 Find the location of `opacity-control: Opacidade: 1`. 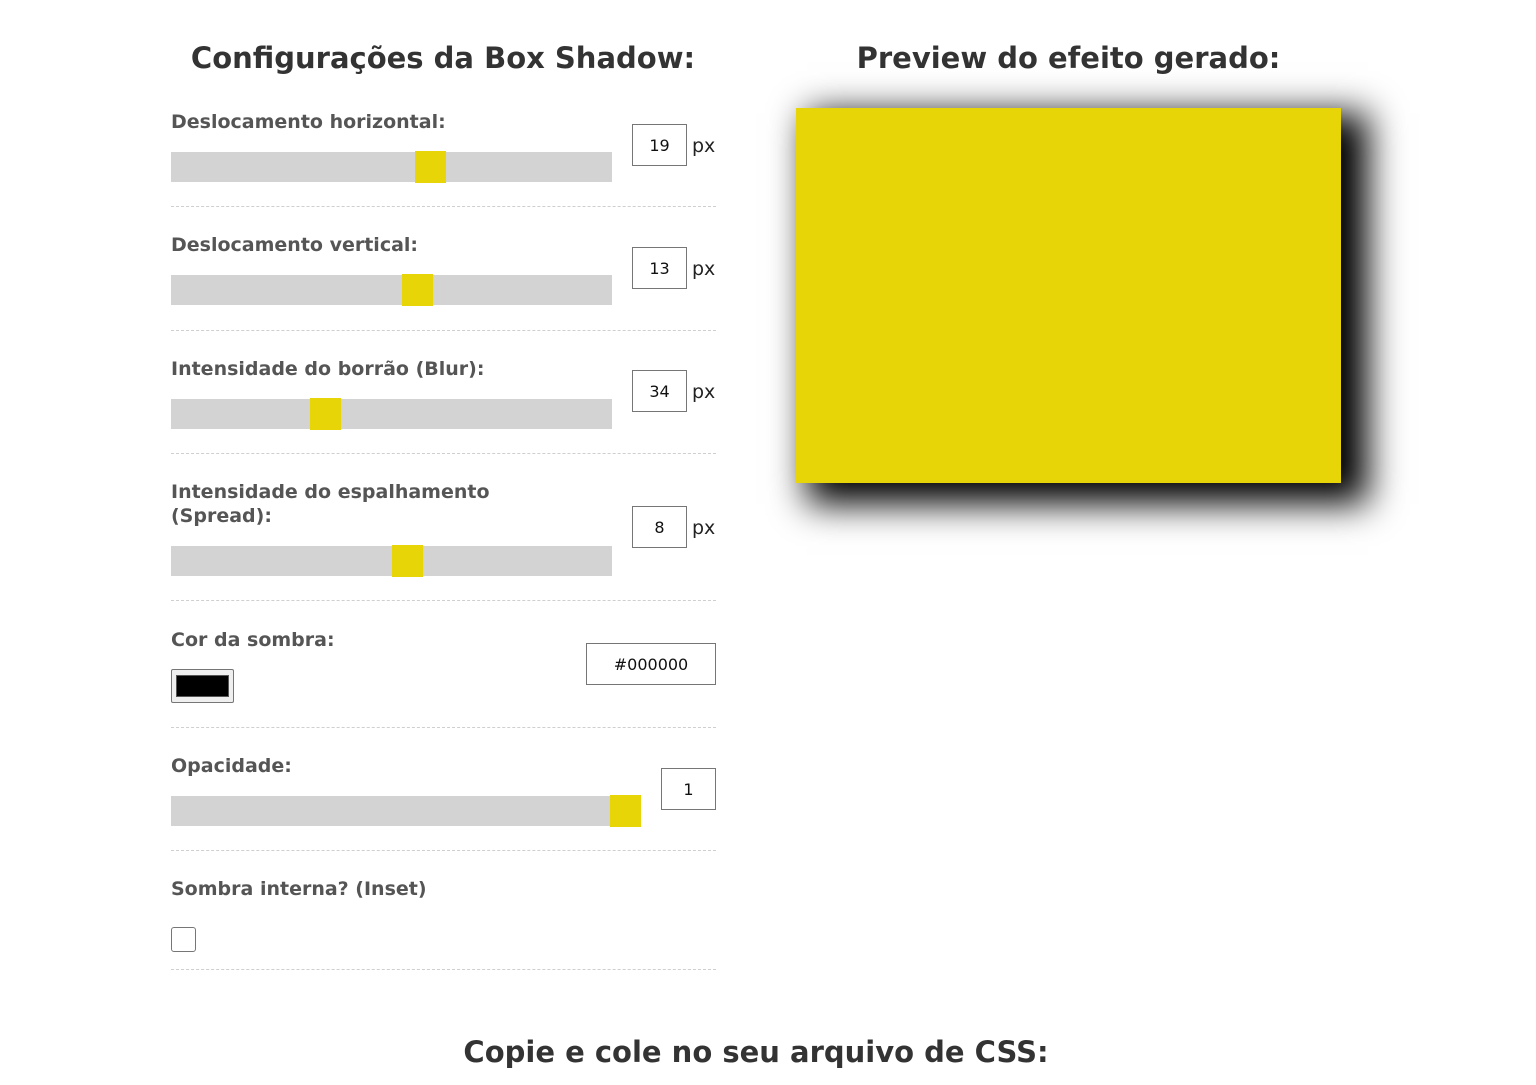

opacity-control: Opacidade: 1 is located at coordinates (443, 802).